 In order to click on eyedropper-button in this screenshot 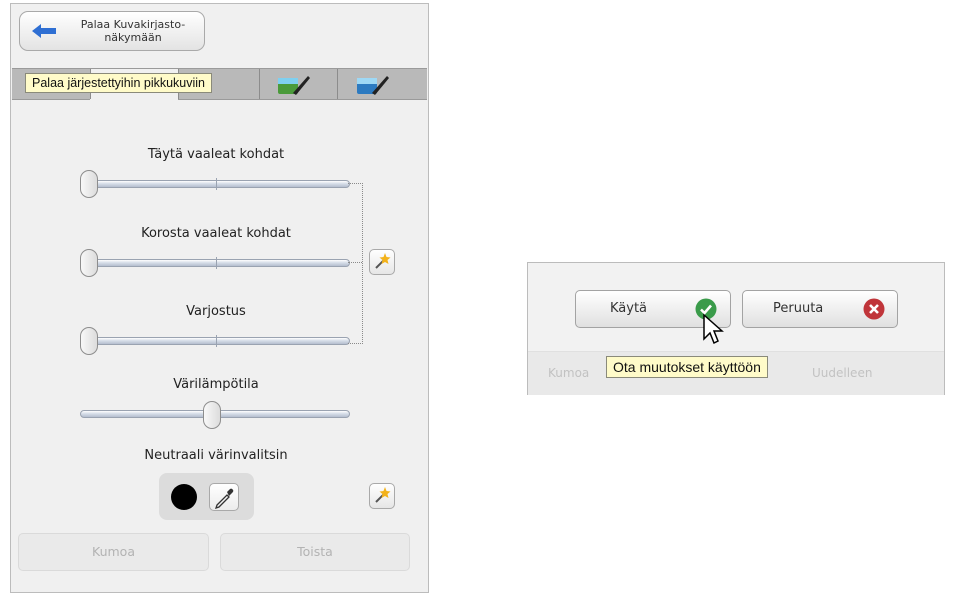, I will do `click(224, 497)`.